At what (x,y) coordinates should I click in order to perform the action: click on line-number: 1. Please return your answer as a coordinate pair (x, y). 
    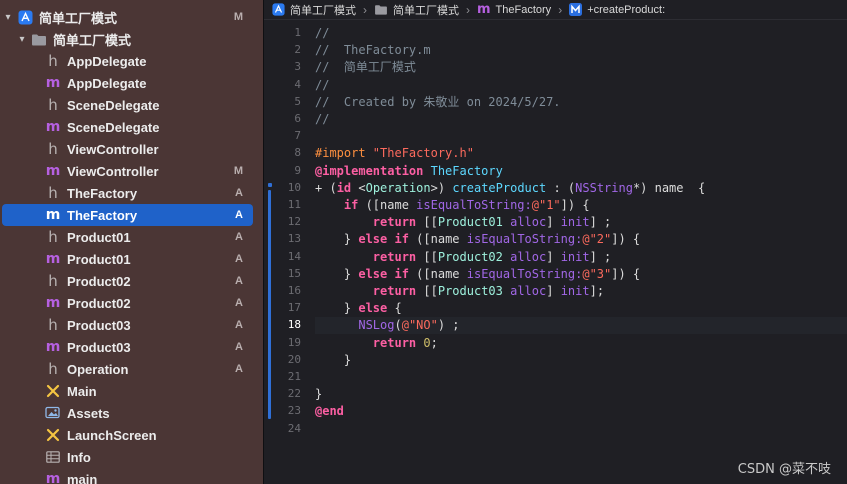
    Looking at the image, I should click on (286, 32).